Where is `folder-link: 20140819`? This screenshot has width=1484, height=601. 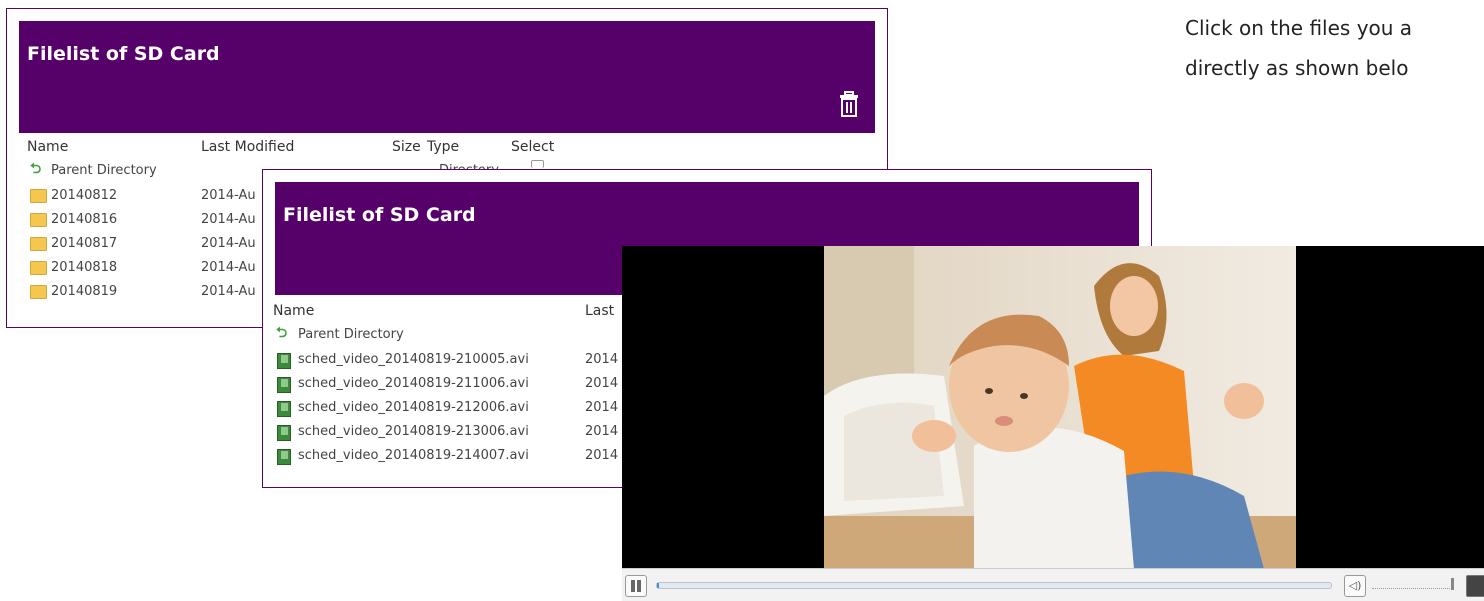
folder-link: 20140819 is located at coordinates (84, 291).